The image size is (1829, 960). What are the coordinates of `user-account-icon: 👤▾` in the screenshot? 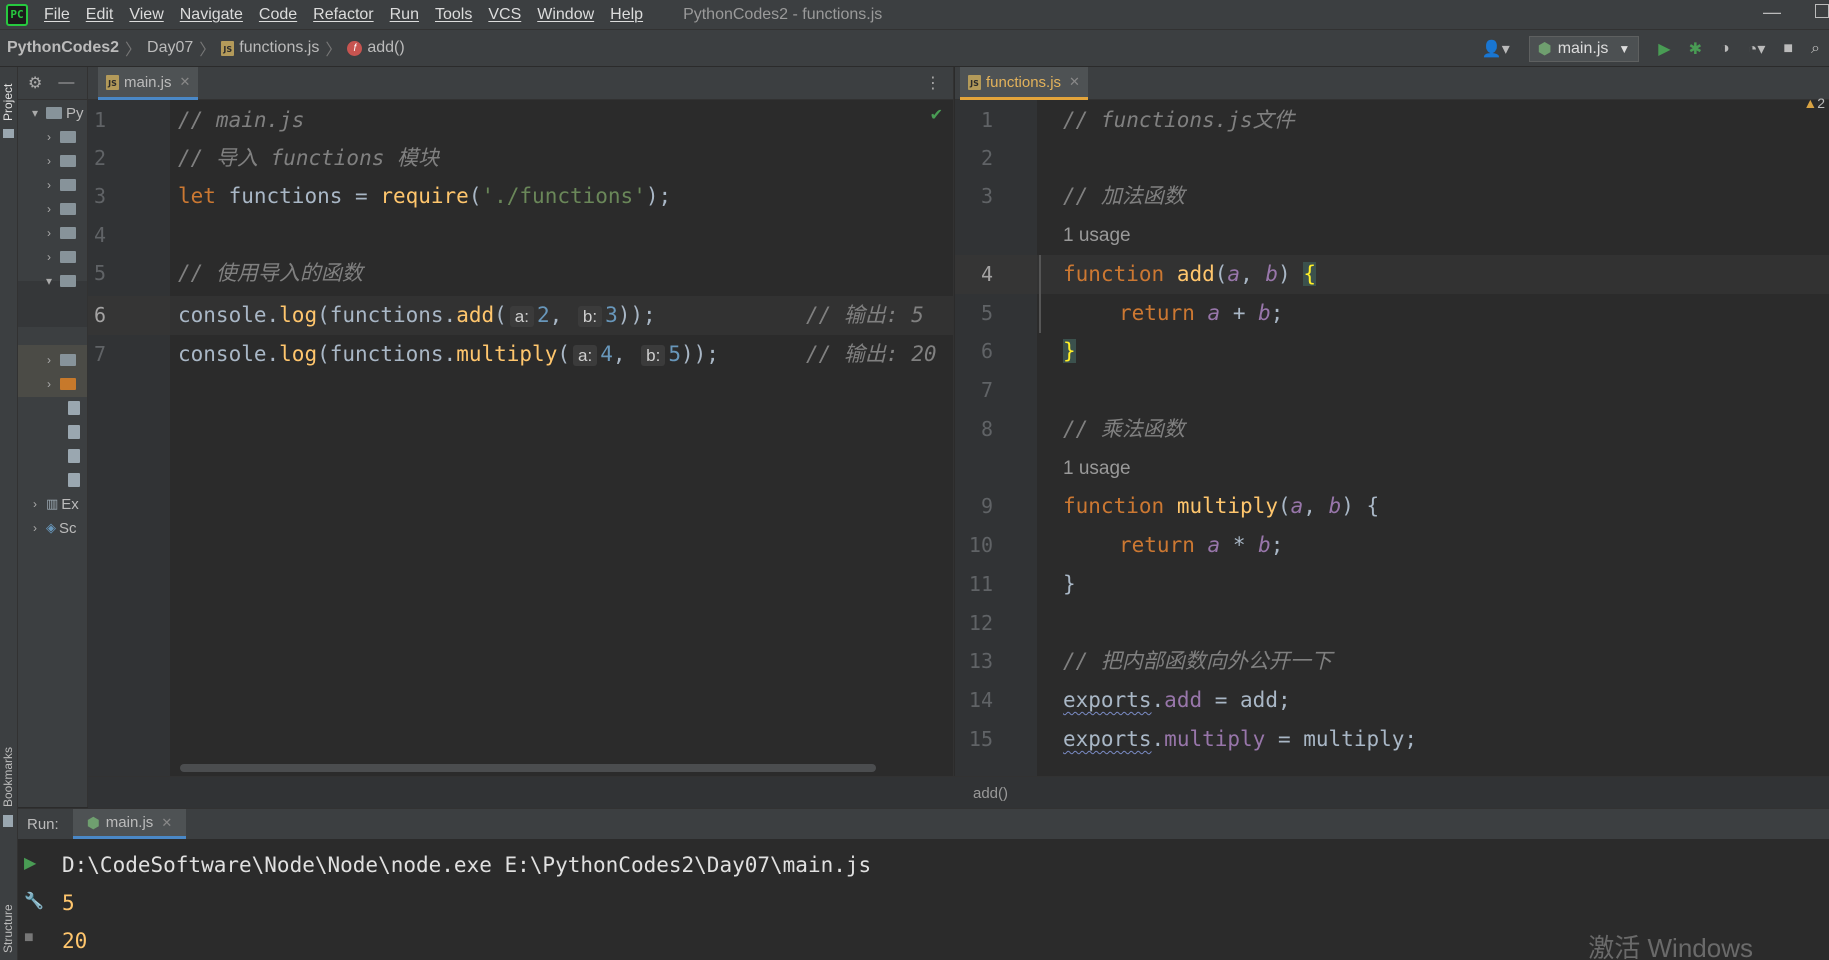 It's located at (1496, 49).